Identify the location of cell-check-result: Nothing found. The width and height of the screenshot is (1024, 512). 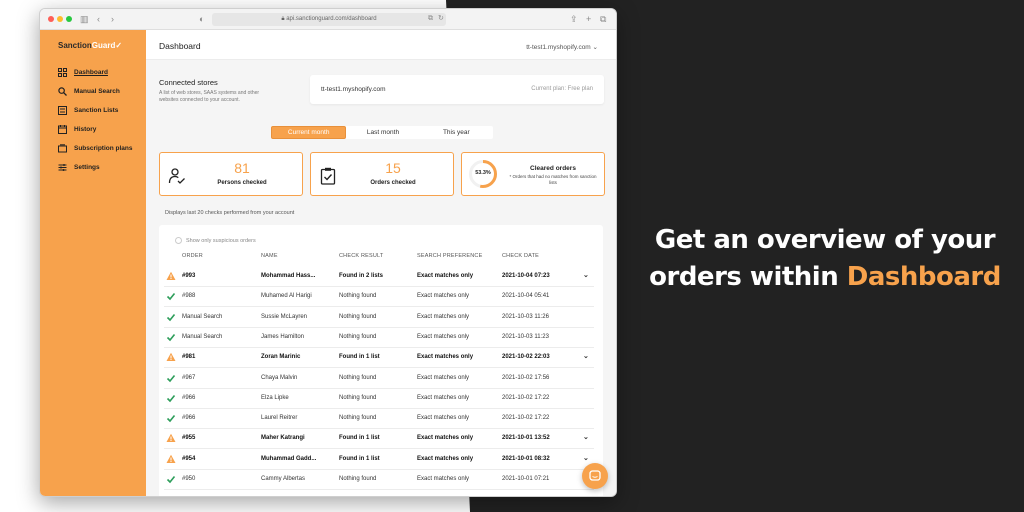
(358, 397).